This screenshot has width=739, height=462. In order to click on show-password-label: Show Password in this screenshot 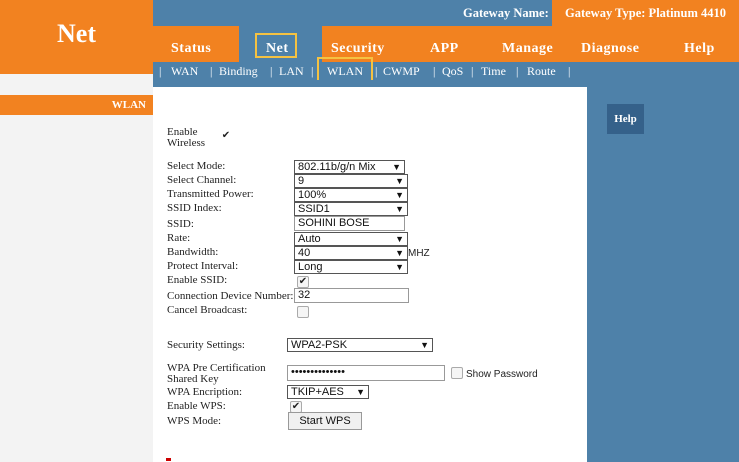, I will do `click(502, 374)`.